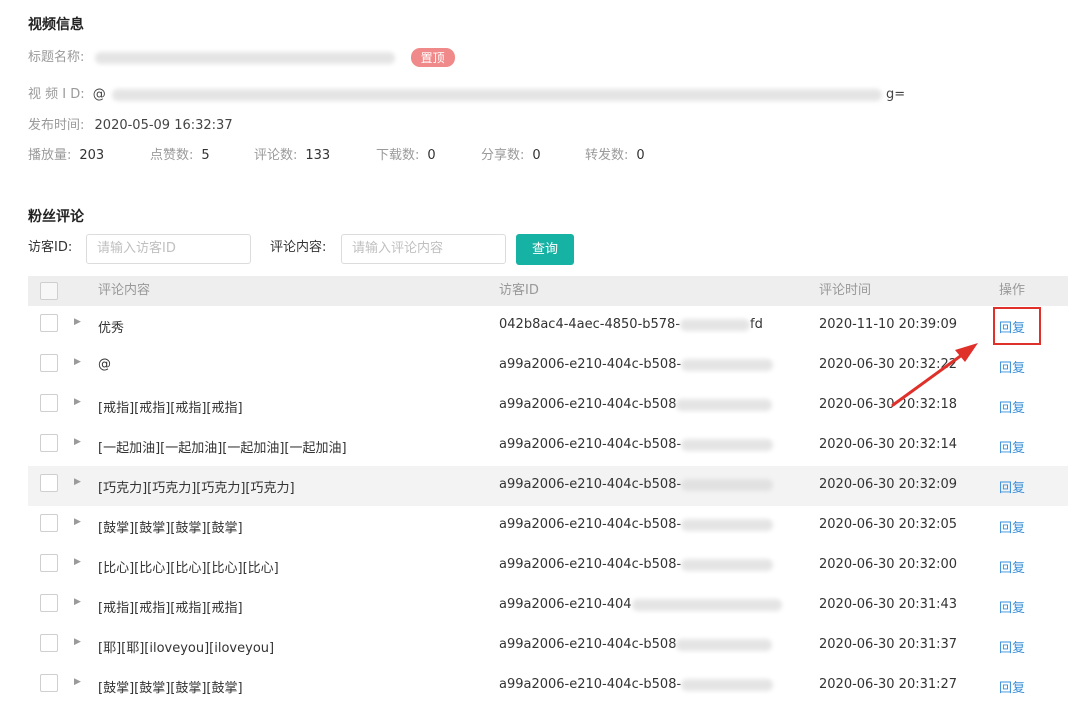 The height and width of the screenshot is (709, 1068). What do you see at coordinates (934, 375) in the screenshot?
I see `annotation-arrow-icon` at bounding box center [934, 375].